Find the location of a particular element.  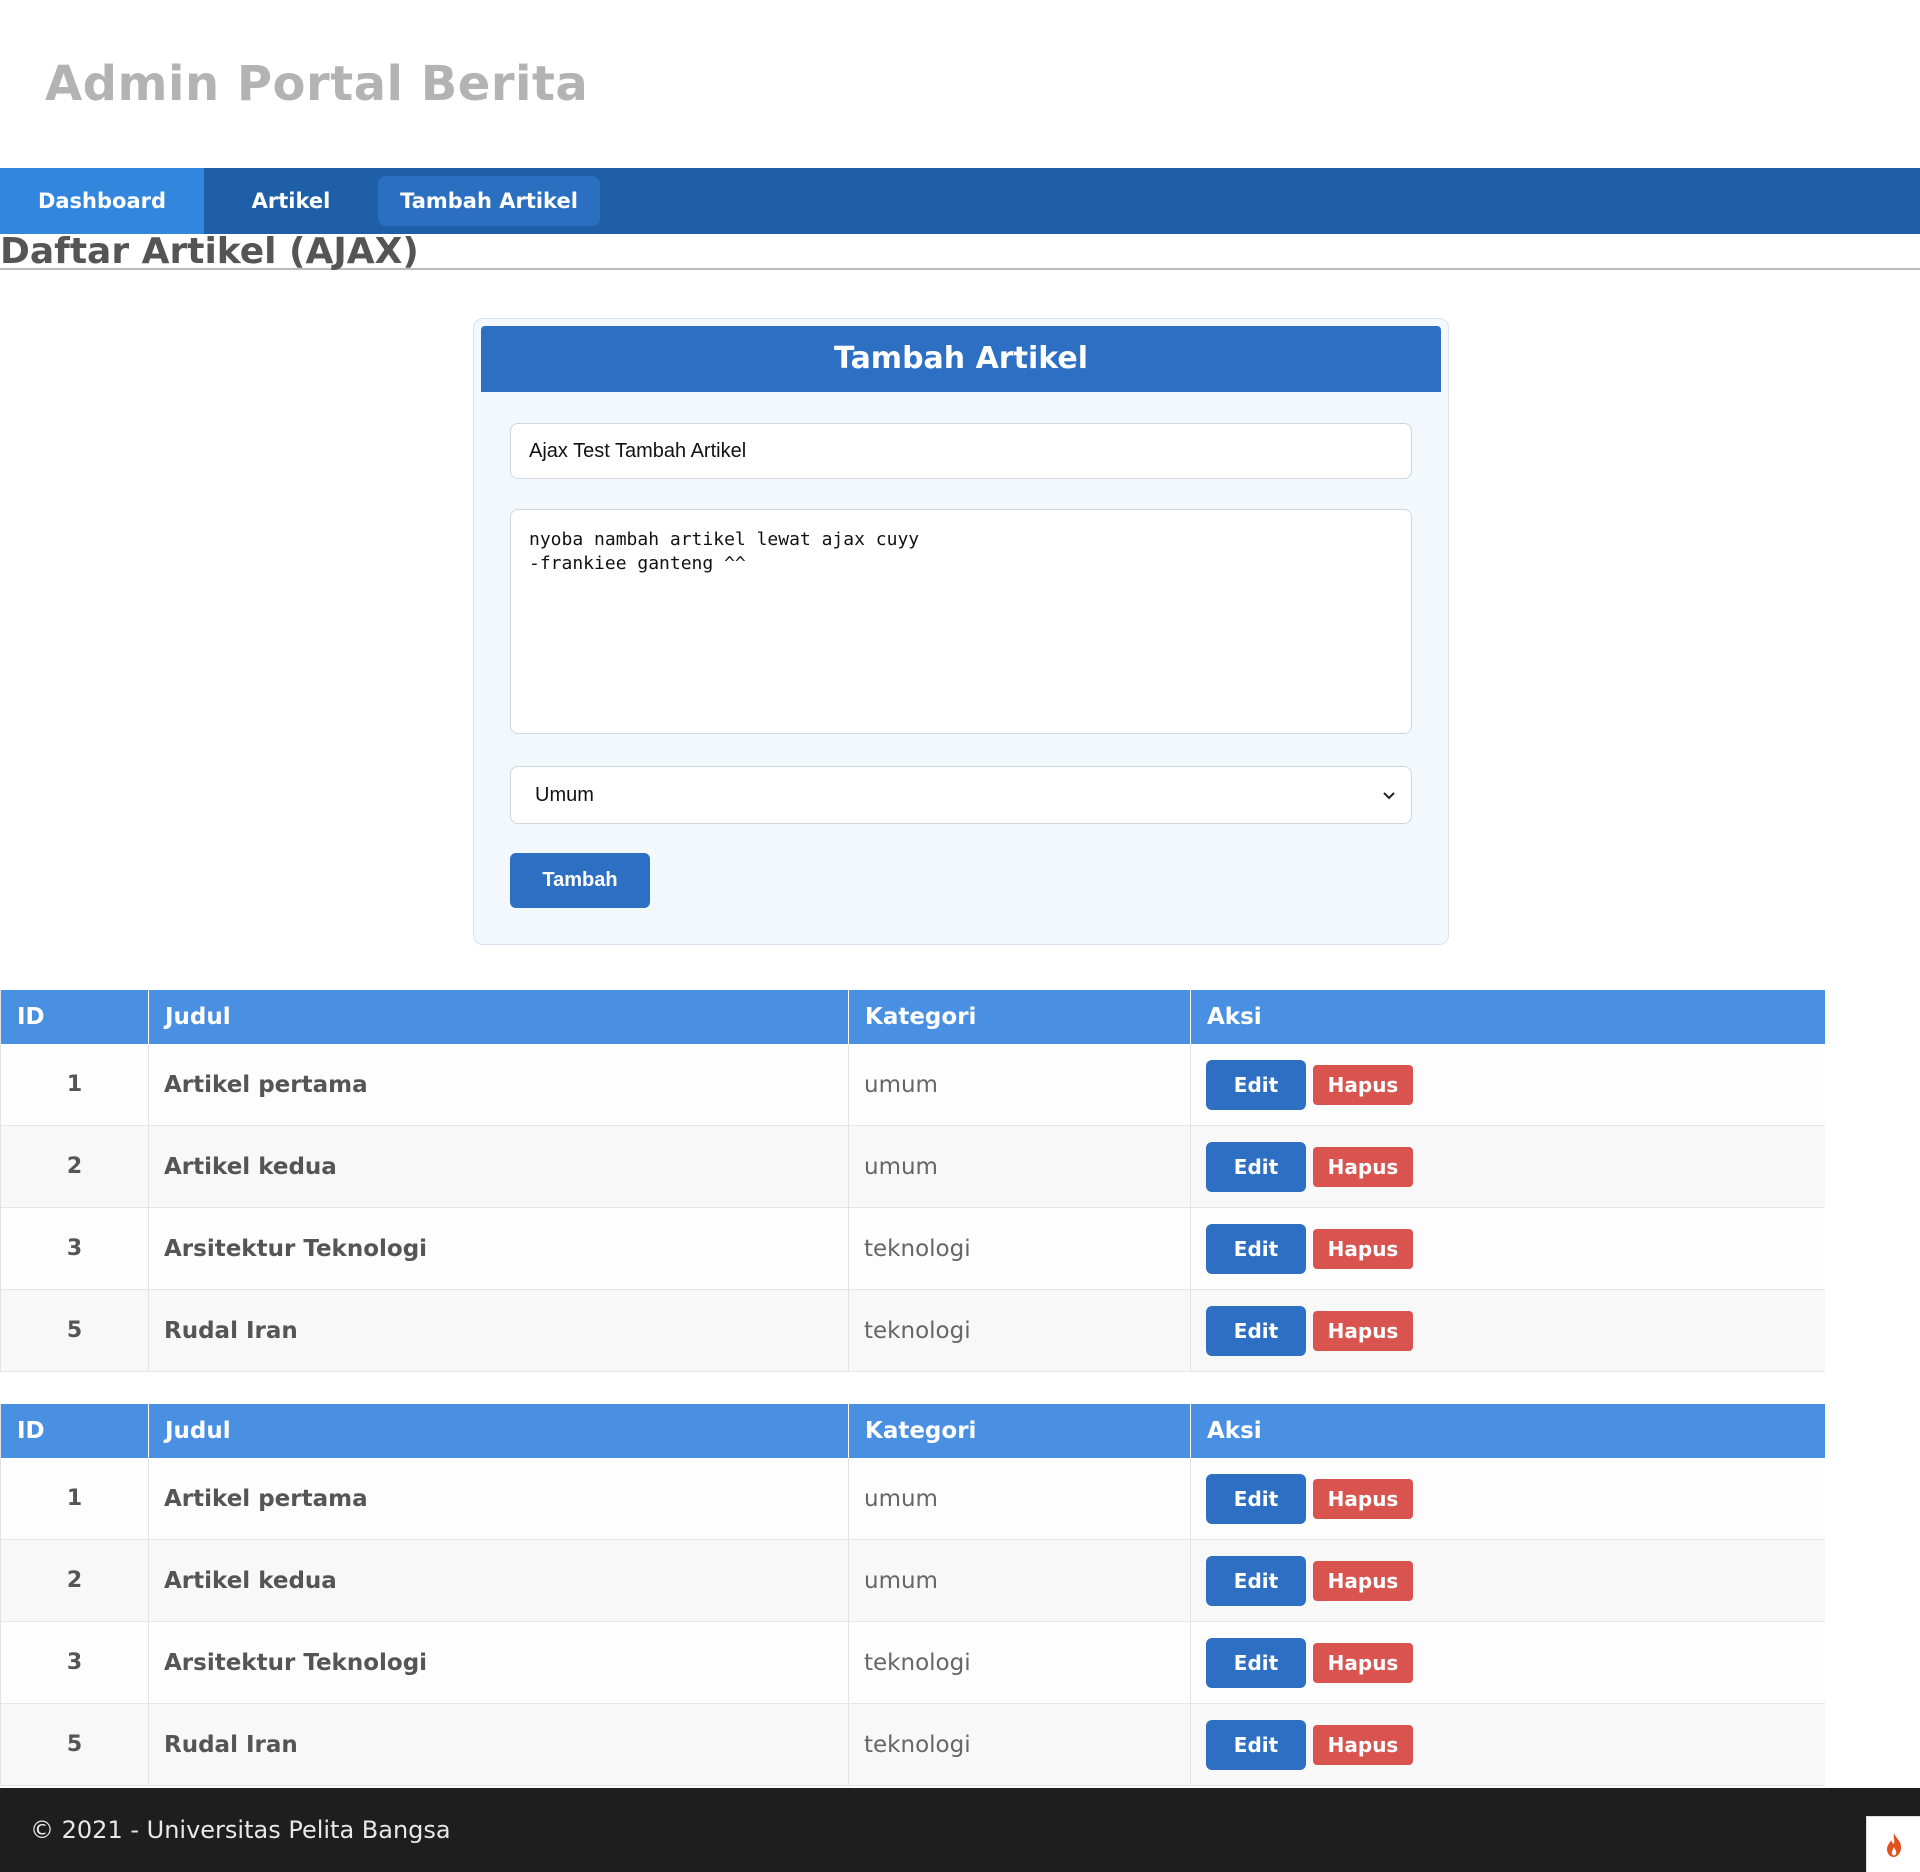

form-title: Tambah Artikel is located at coordinates (961, 359).